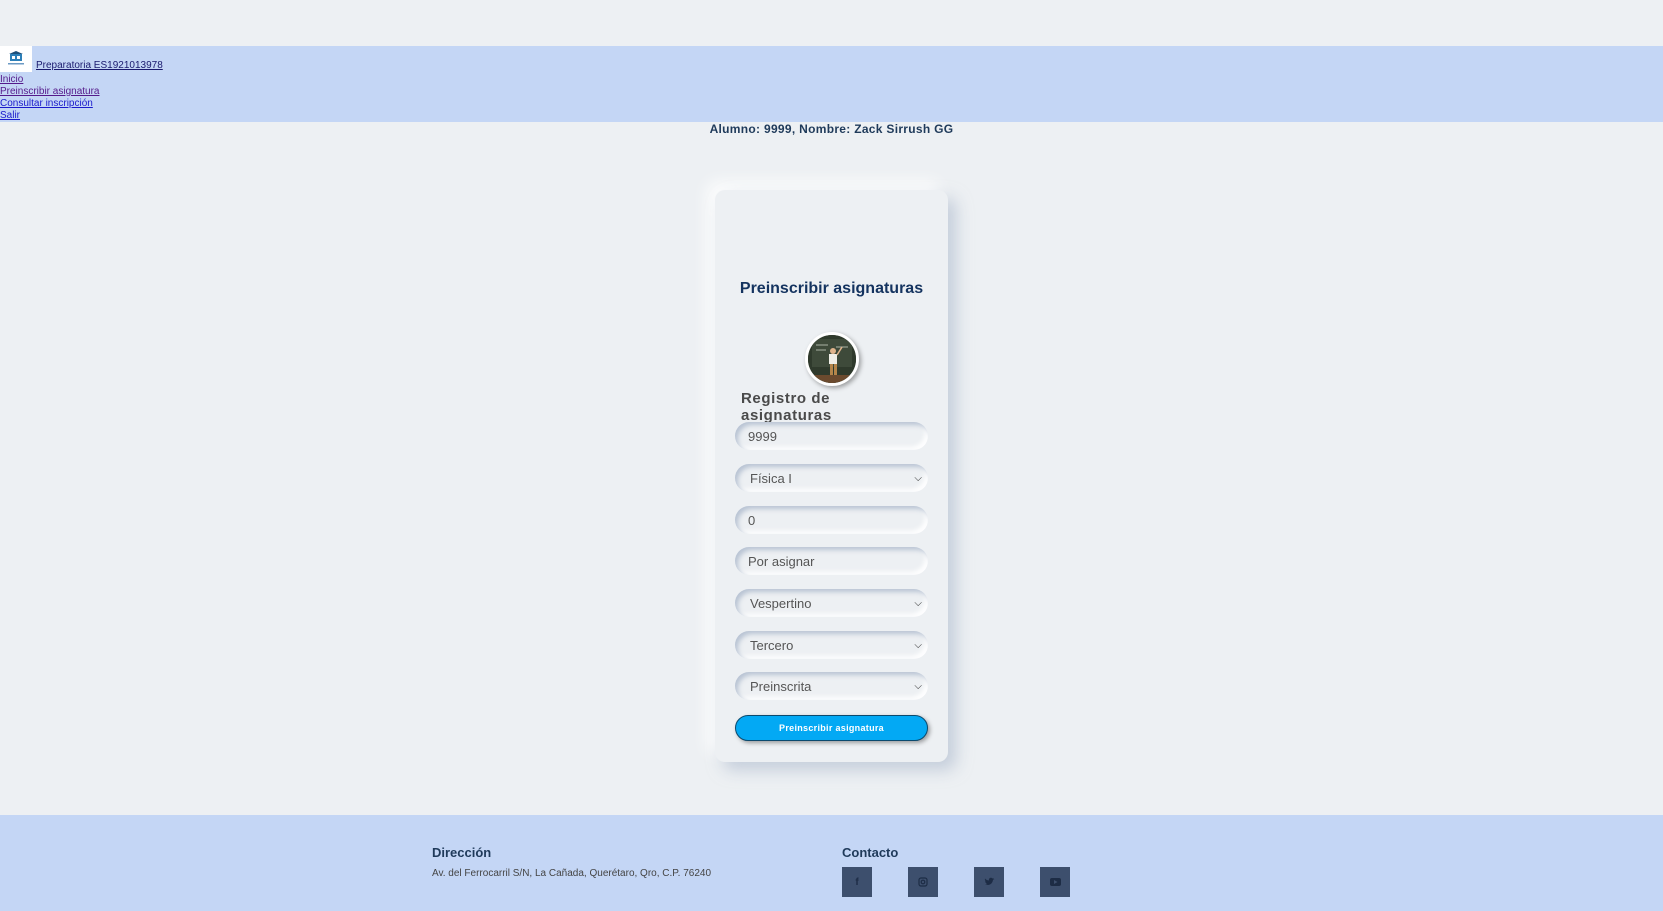  What do you see at coordinates (462, 852) in the screenshot?
I see `address-title: Dirección` at bounding box center [462, 852].